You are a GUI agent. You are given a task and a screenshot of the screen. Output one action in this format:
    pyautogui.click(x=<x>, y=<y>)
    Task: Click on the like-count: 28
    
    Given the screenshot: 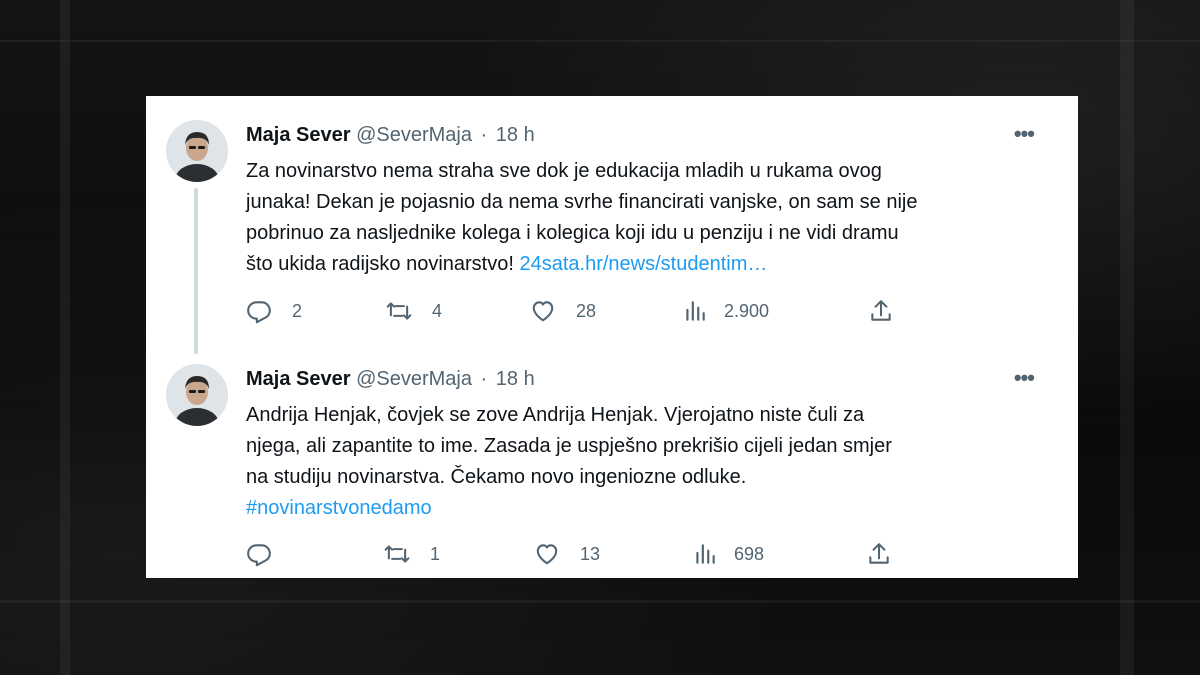 What is the action you would take?
    pyautogui.click(x=586, y=310)
    